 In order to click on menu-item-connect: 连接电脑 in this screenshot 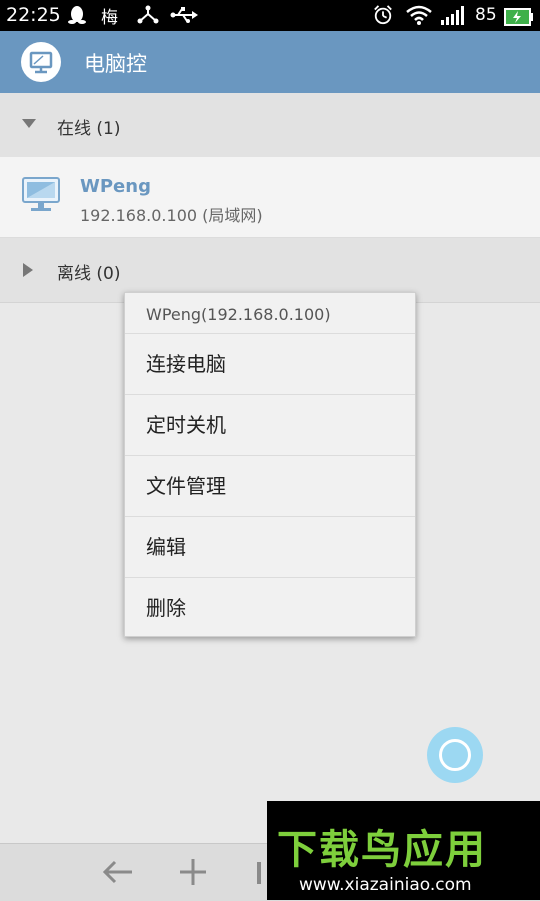, I will do `click(270, 364)`.